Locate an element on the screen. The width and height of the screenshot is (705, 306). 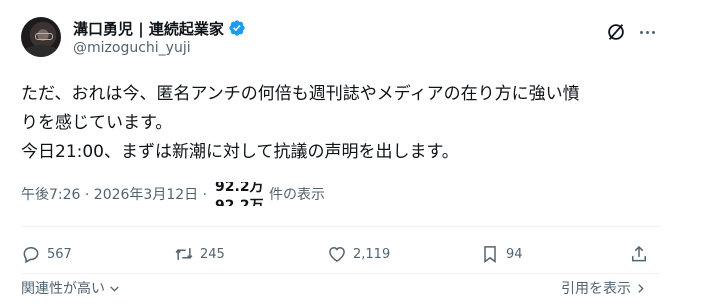
tweet-line: ただ、おれは今、匿名アンチの何倍も週刊誌やメディアの在り方に強い憤 is located at coordinates (300, 94).